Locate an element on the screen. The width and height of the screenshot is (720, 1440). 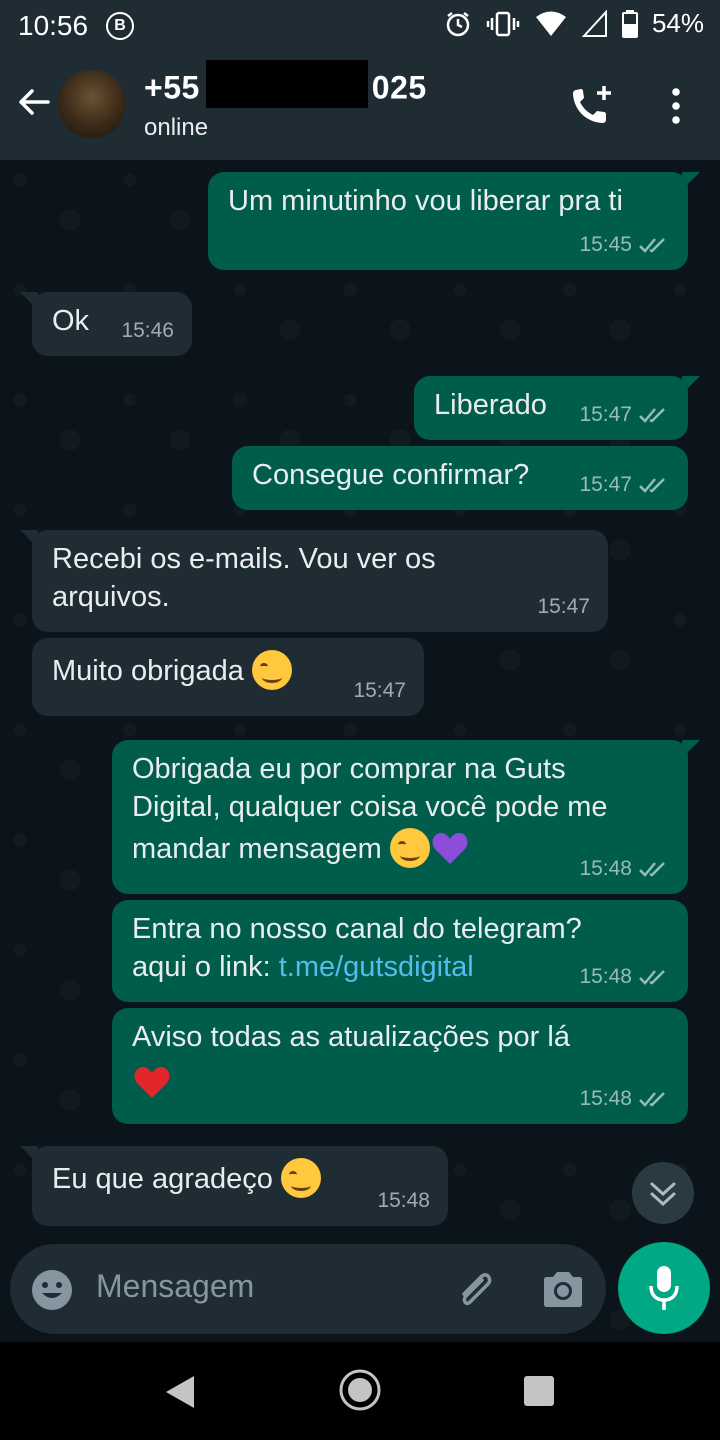
telegram-link: t.me/gutsdigital is located at coordinates (376, 967).